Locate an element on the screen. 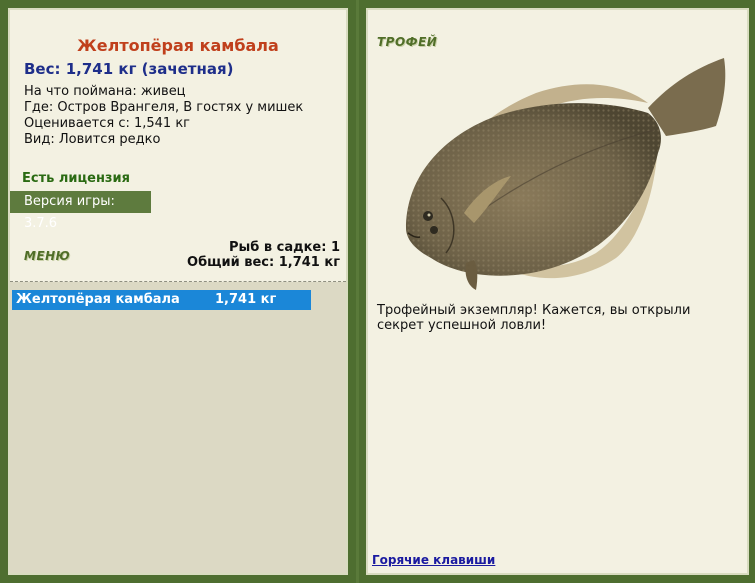  keepnet-stats: Рыб в садке: 1 Общий вес: 1,741 кг is located at coordinates (263, 255).